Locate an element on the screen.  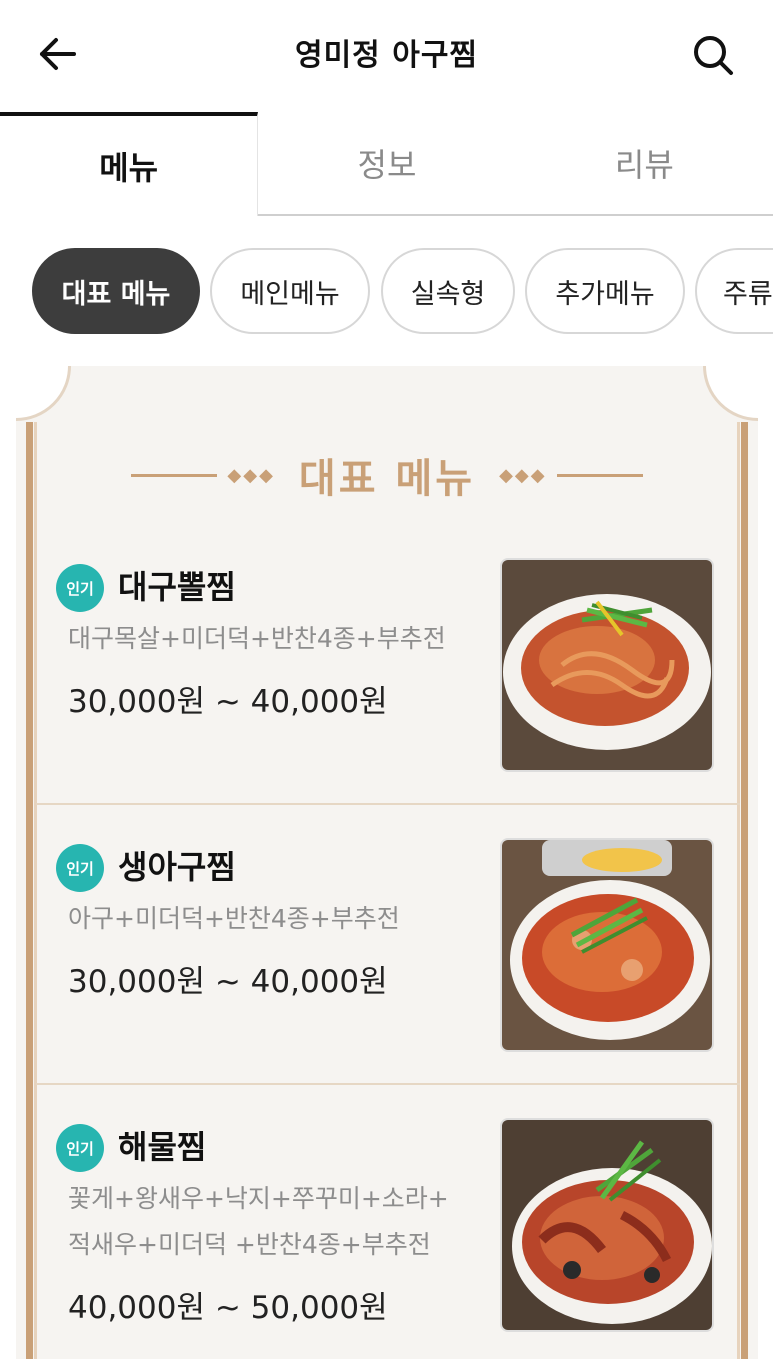
main-tabs: 메뉴 정보 리뷰 is located at coordinates (386, 164).